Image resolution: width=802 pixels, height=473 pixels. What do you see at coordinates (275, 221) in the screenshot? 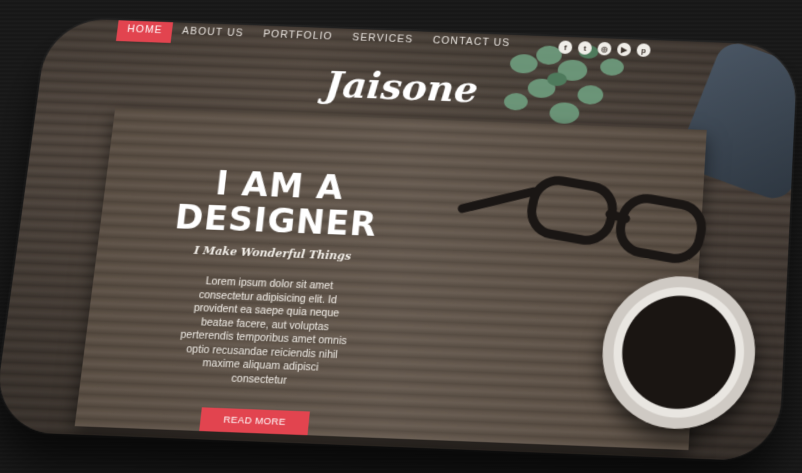
I see `hero-title-line-2: DESIGNER` at bounding box center [275, 221].